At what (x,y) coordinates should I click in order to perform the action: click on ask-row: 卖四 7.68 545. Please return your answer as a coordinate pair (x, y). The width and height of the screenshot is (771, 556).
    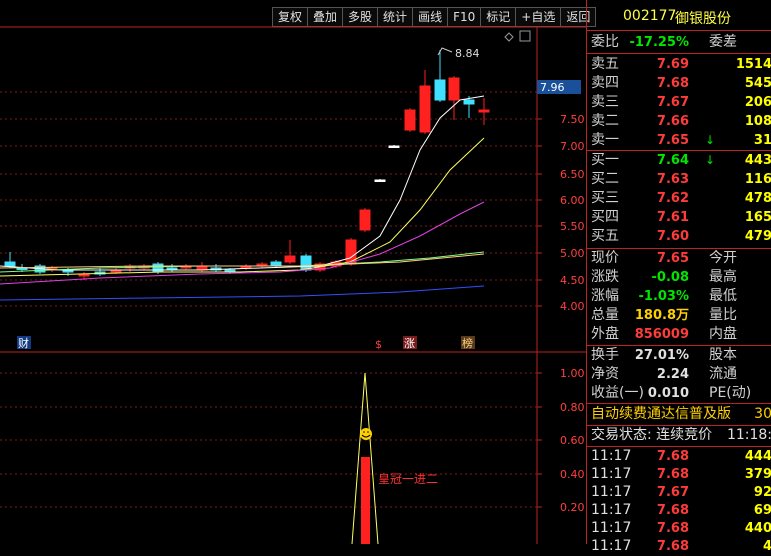
    Looking at the image, I should click on (679, 83).